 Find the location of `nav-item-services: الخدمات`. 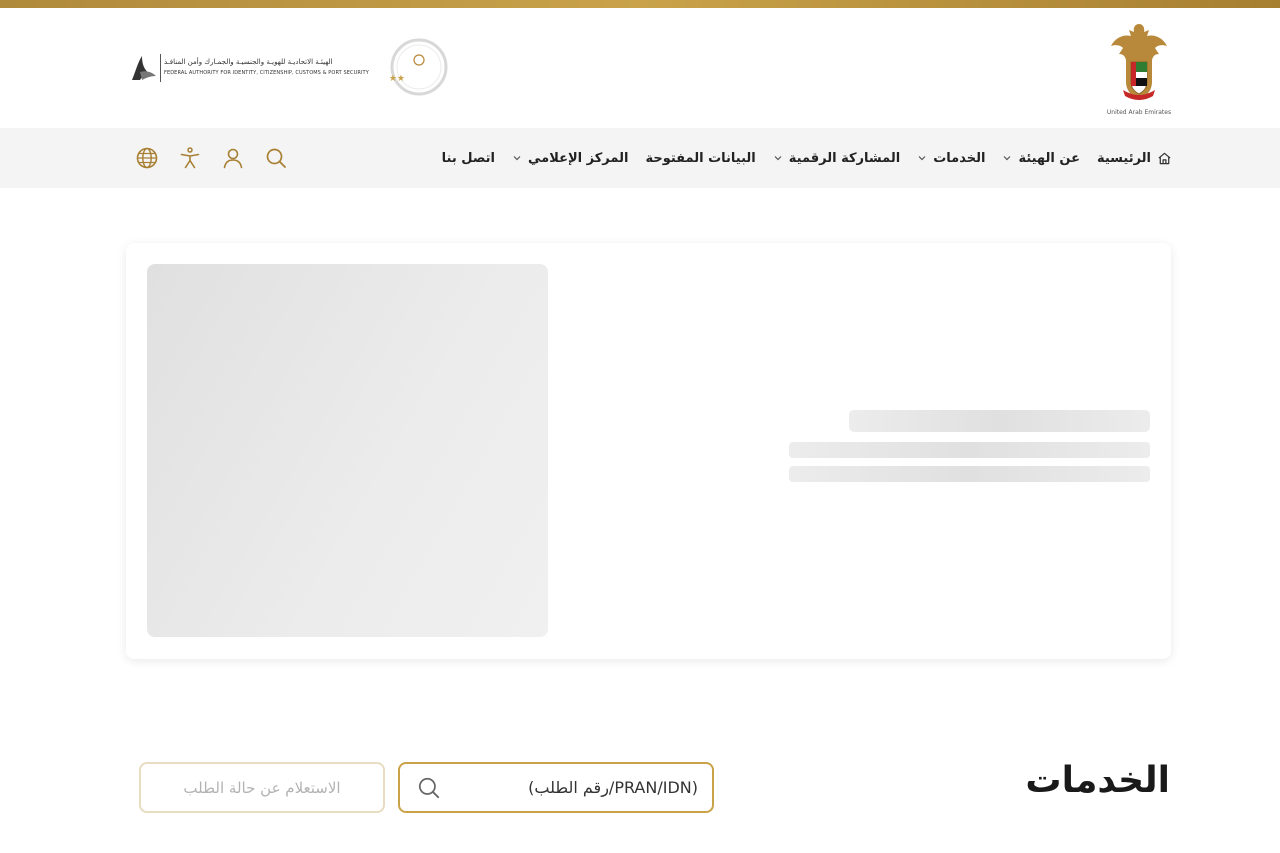

nav-item-services: الخدمات is located at coordinates (951, 158).